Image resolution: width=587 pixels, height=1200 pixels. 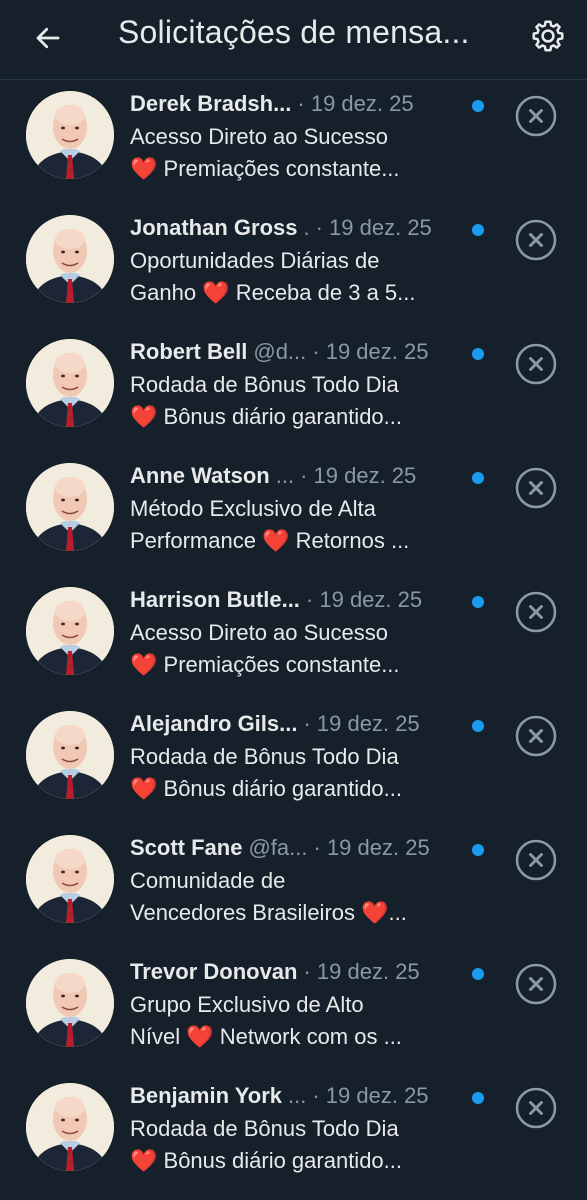 I want to click on sender-name: Scott Fane, so click(x=186, y=847).